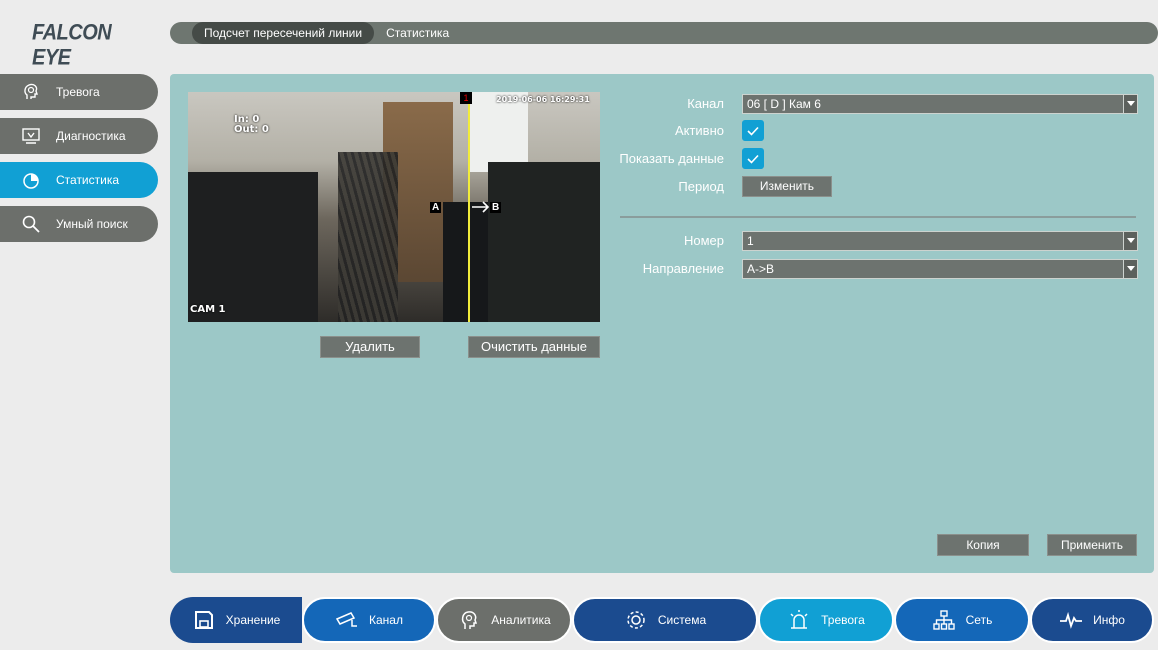  I want to click on active-label: Активно, so click(699, 130).